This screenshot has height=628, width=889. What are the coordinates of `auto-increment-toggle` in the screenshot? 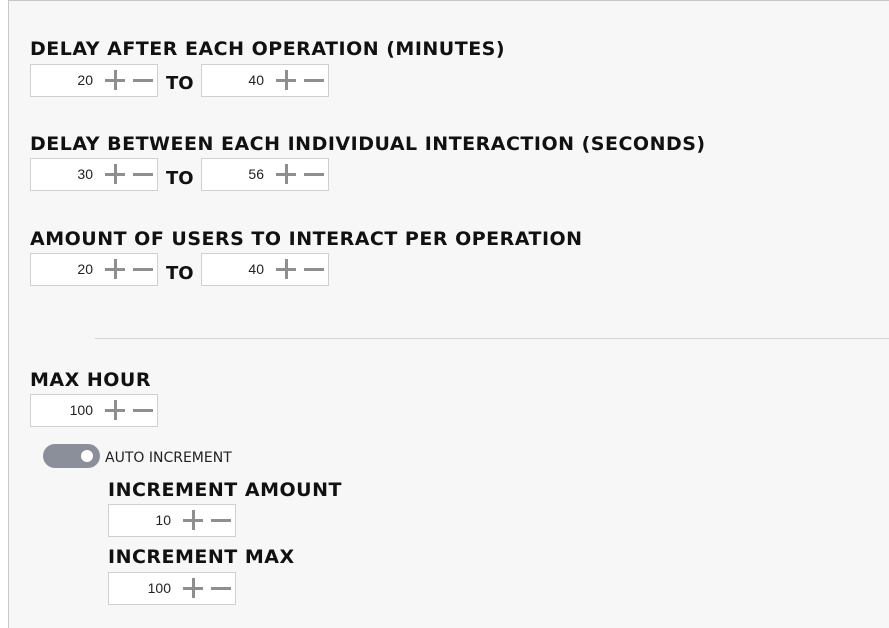 It's located at (71, 456).